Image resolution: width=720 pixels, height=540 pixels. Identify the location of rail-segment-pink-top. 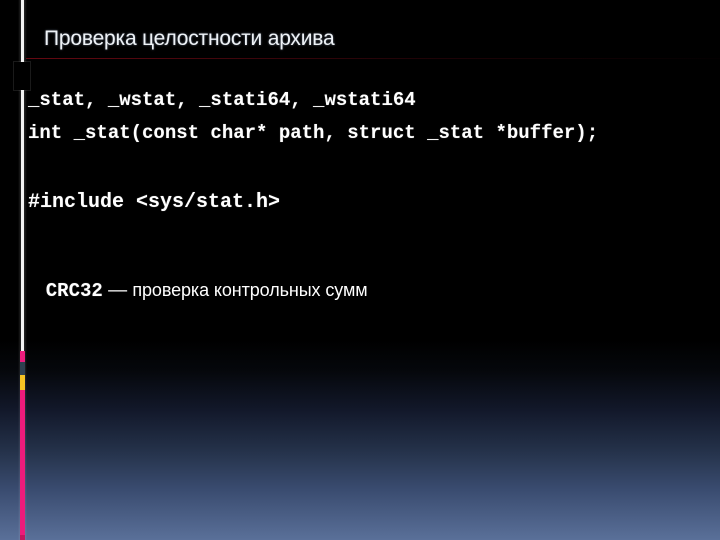
(22, 356).